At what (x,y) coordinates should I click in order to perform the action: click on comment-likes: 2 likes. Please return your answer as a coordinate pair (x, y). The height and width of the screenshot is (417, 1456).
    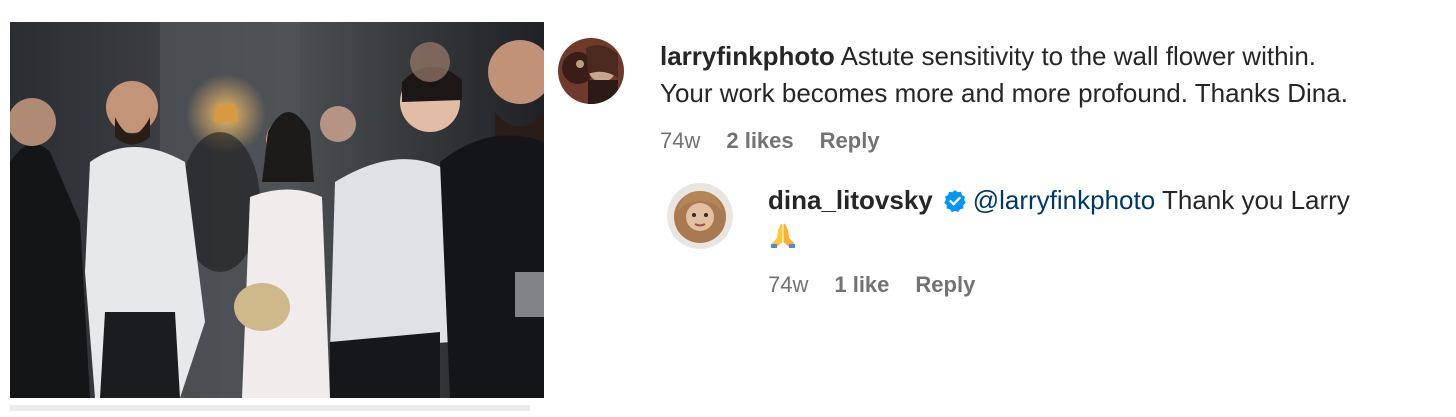
    Looking at the image, I should click on (759, 141).